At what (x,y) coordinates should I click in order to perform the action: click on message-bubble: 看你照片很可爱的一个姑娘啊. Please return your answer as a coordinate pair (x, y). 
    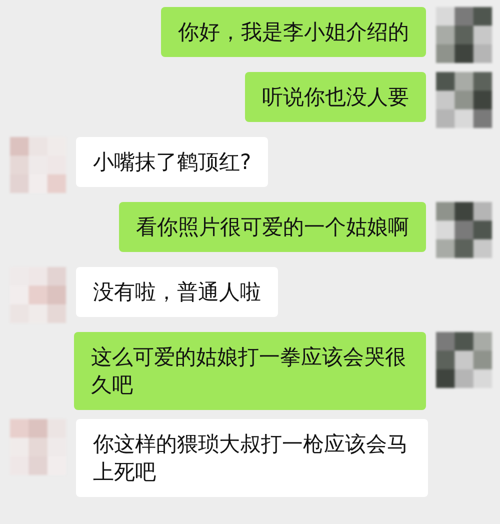
    Looking at the image, I should click on (272, 227).